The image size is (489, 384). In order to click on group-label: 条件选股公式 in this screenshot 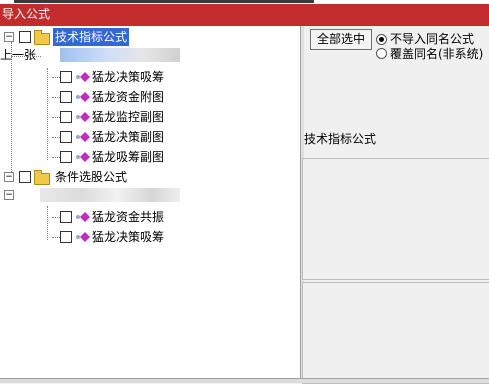, I will do `click(91, 177)`.